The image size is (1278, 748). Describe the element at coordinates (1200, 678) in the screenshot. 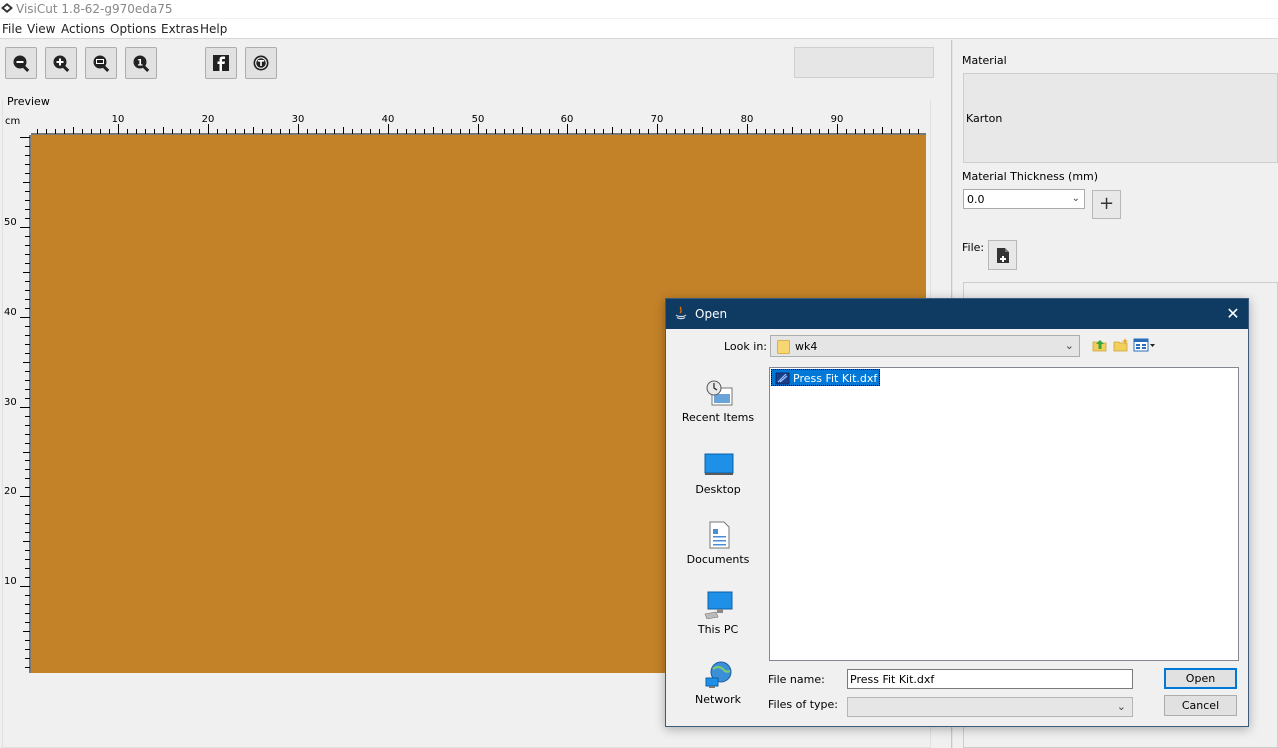

I see `open-button: Open` at that location.